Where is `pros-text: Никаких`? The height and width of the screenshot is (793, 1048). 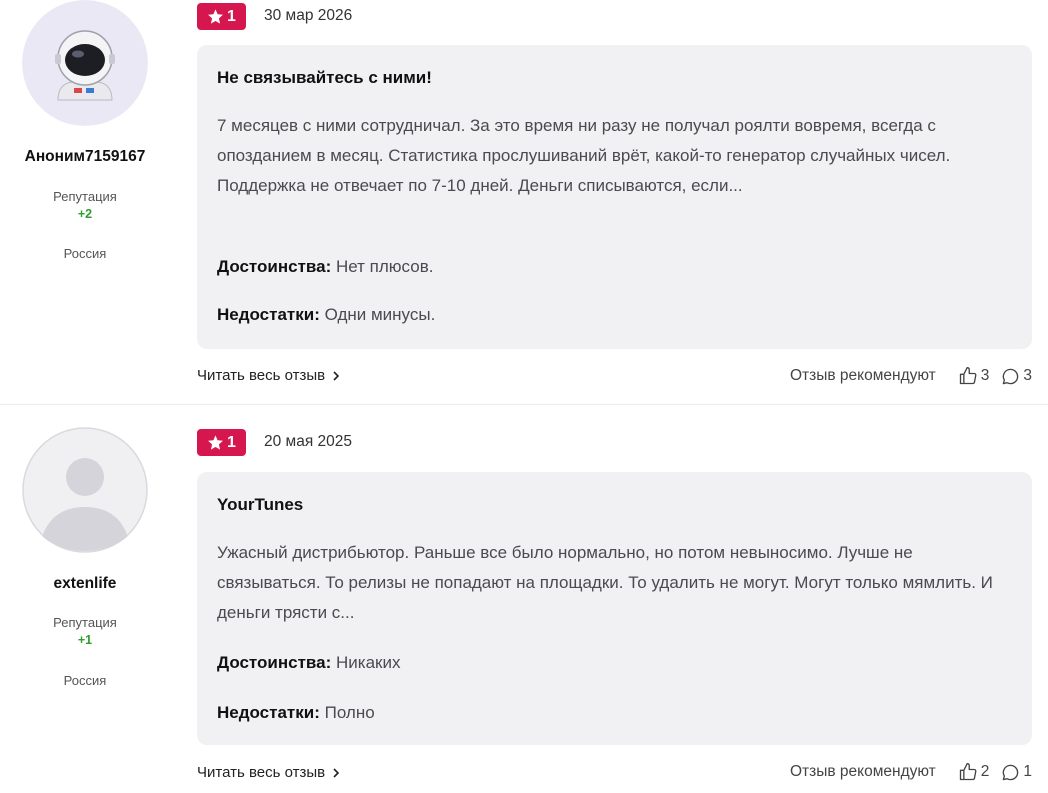 pros-text: Никаких is located at coordinates (368, 662).